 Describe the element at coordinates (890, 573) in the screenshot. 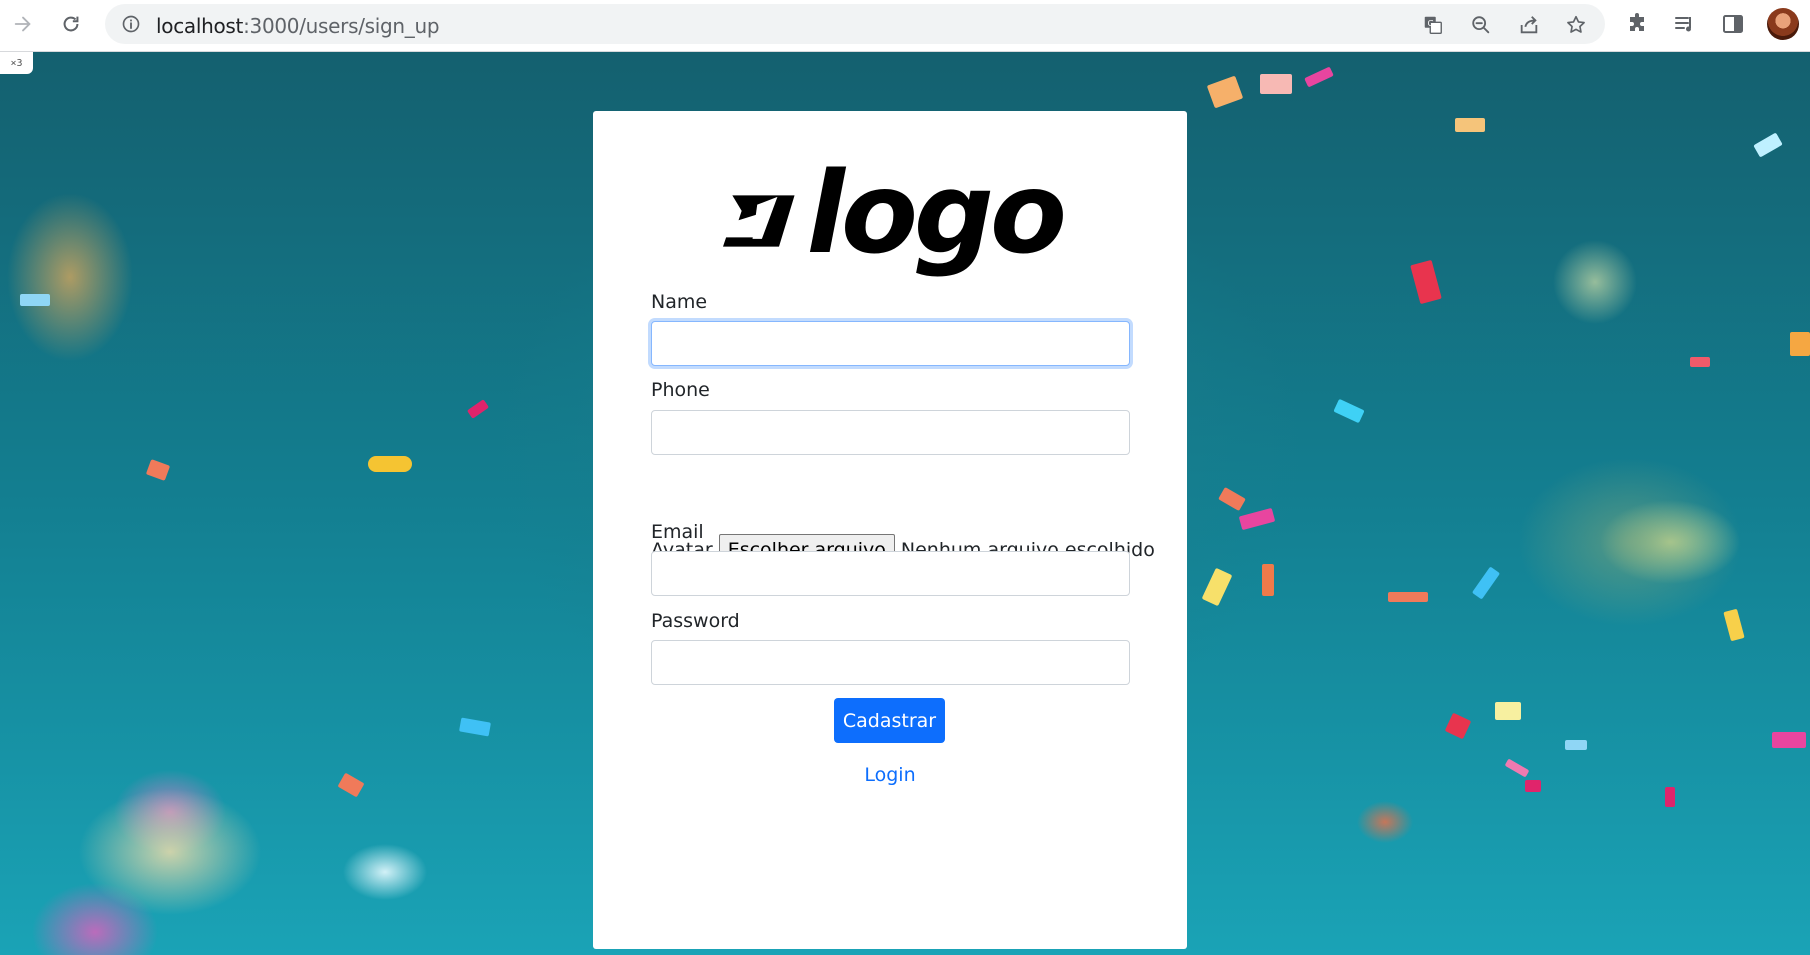

I see `email-input` at that location.